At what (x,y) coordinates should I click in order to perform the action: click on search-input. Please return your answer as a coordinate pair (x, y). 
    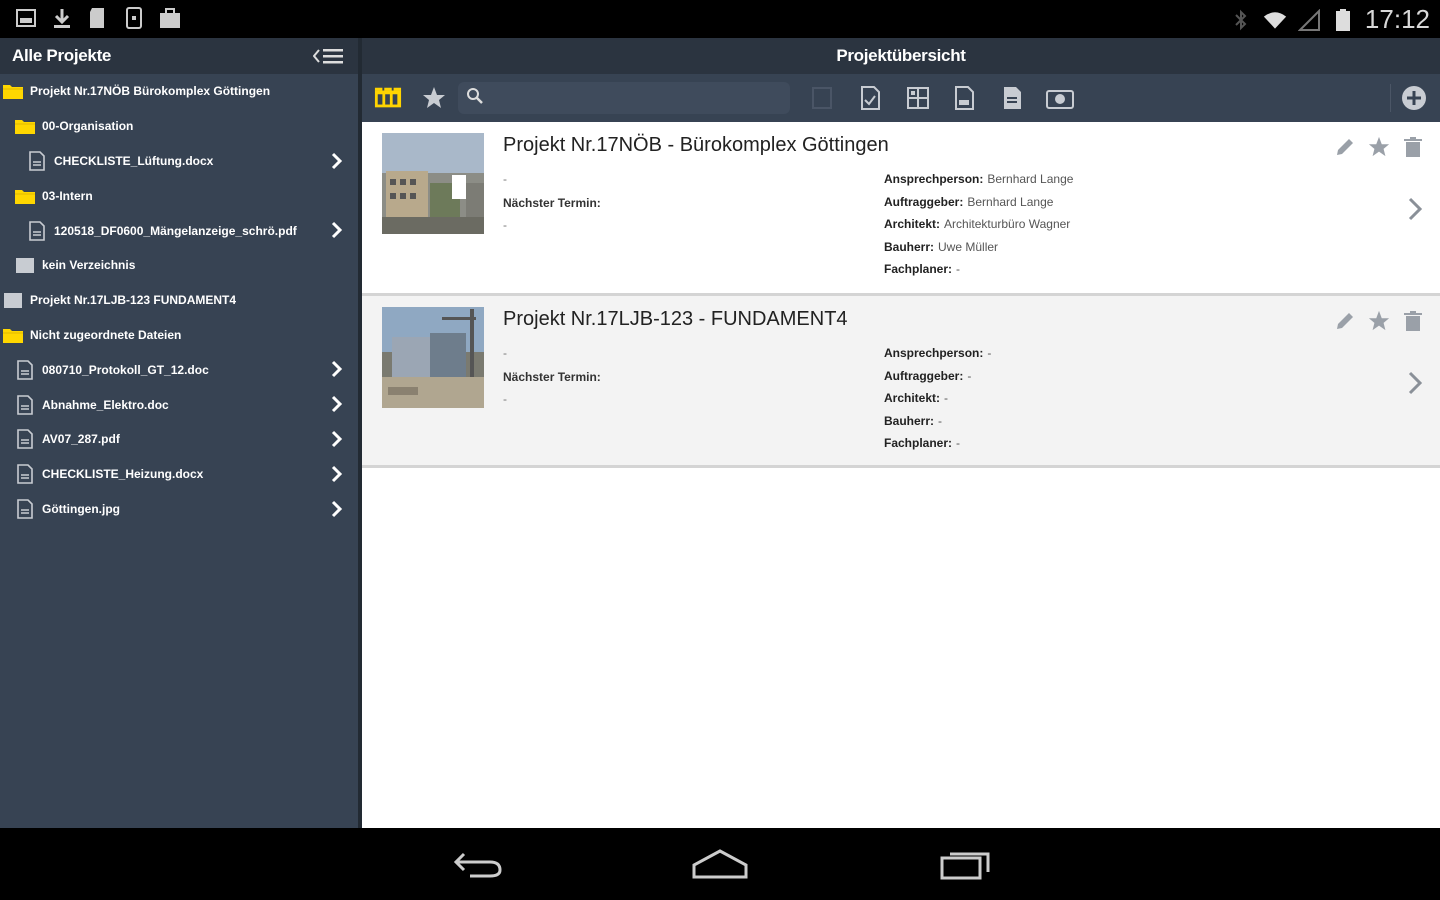
    Looking at the image, I should click on (630, 98).